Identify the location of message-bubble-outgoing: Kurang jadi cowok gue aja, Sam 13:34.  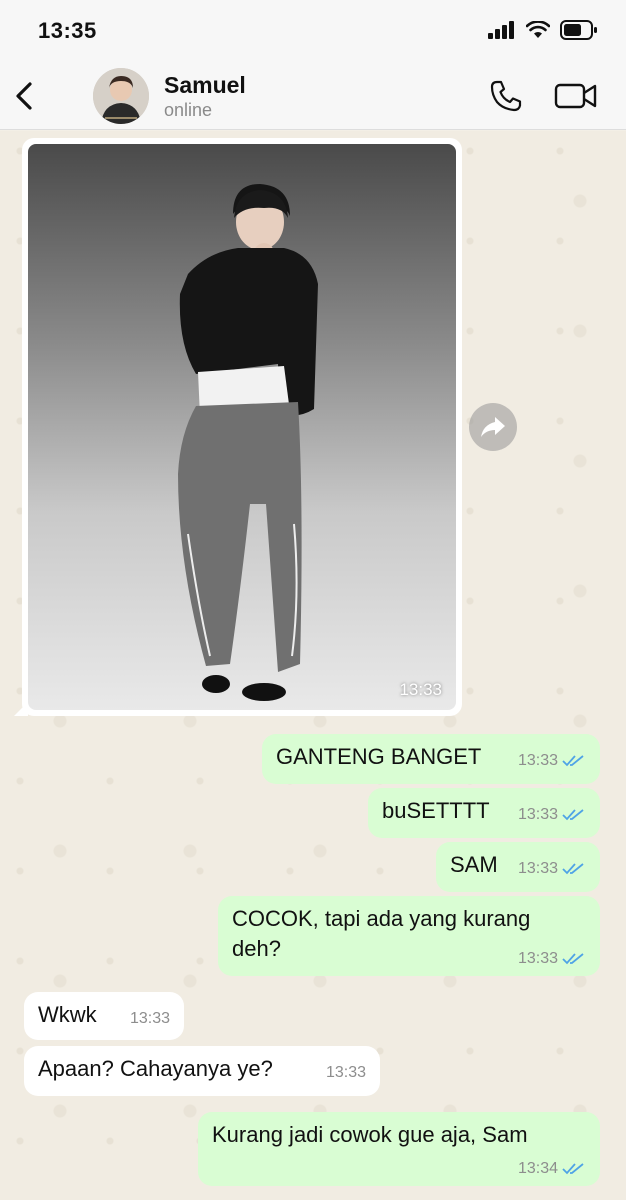
(399, 1149).